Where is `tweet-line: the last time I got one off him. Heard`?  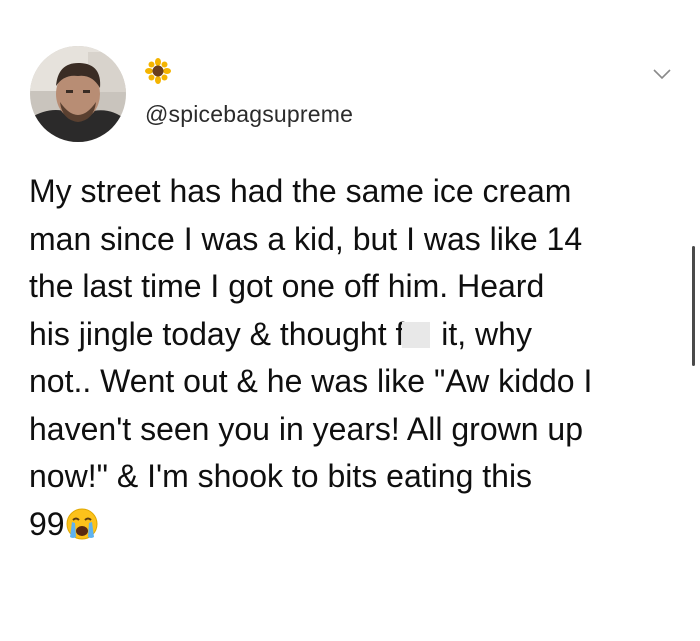 tweet-line: the last time I got one off him. Heard is located at coordinates (287, 286).